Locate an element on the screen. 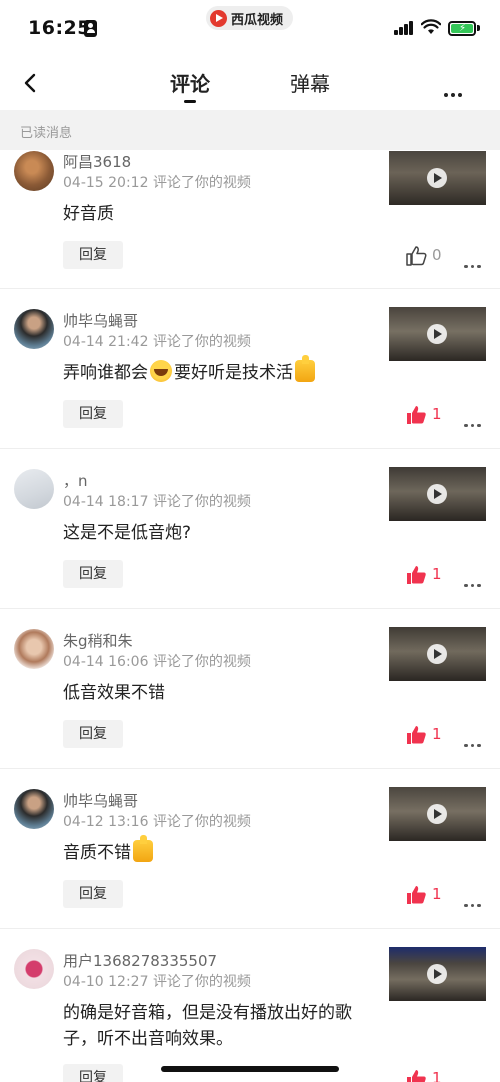 The image size is (500, 1082). timestamp: 04-14 21:42 评论了你的视频 is located at coordinates (157, 342).